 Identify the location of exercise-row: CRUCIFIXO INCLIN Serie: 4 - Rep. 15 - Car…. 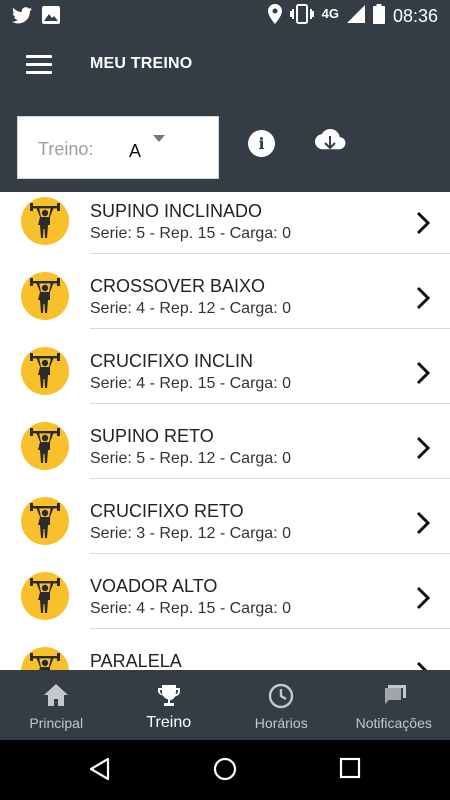
(225, 379).